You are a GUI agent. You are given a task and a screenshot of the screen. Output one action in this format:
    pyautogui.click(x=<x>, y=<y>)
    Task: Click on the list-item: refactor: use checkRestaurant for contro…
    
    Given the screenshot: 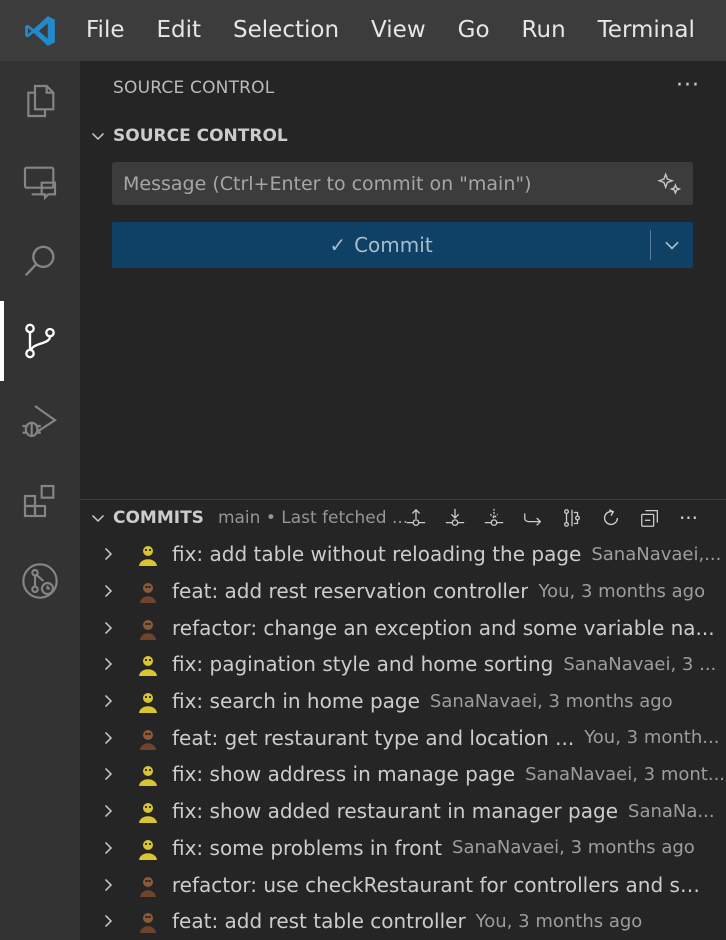 What is the action you would take?
    pyautogui.click(x=403, y=884)
    